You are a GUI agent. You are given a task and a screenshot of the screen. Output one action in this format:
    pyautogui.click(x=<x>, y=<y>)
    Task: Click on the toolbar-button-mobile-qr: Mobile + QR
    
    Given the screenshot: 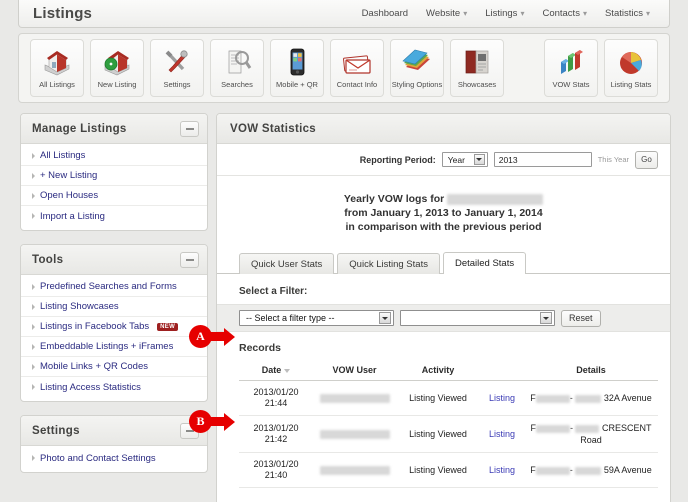 What is the action you would take?
    pyautogui.click(x=297, y=68)
    